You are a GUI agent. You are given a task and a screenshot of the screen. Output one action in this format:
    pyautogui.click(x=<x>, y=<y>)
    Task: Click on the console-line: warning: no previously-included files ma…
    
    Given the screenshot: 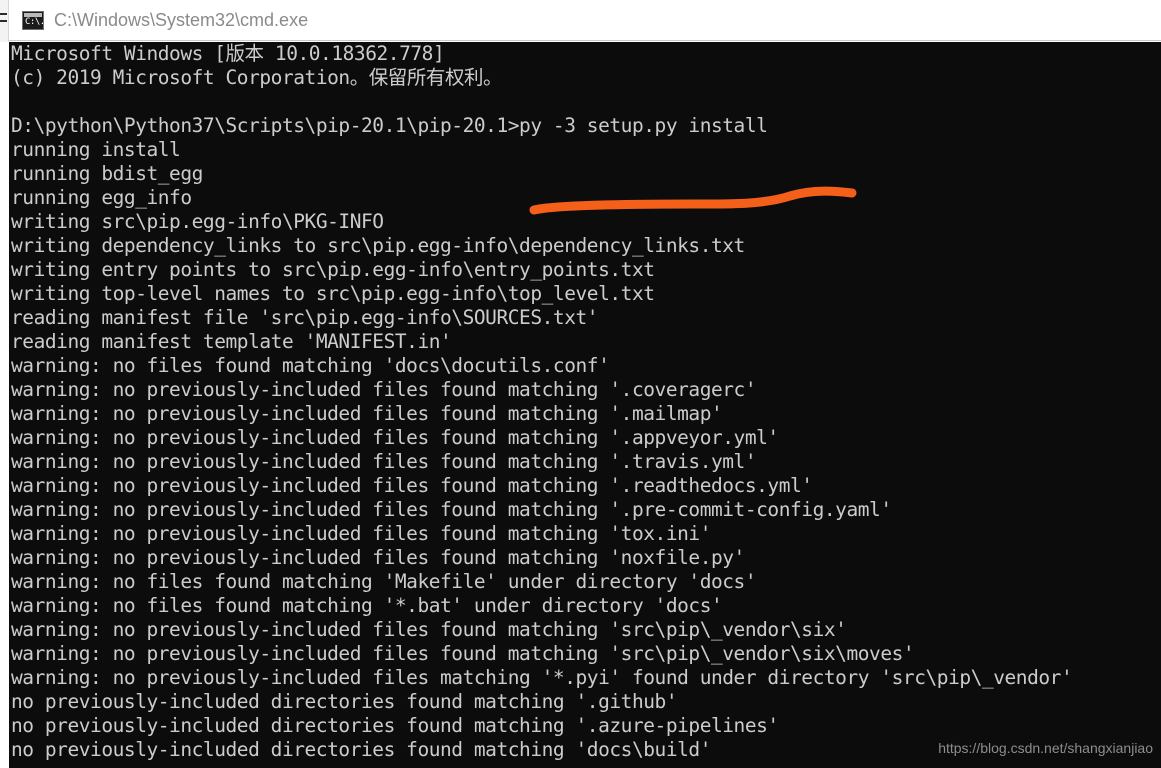 What is the action you would take?
    pyautogui.click(x=542, y=677)
    